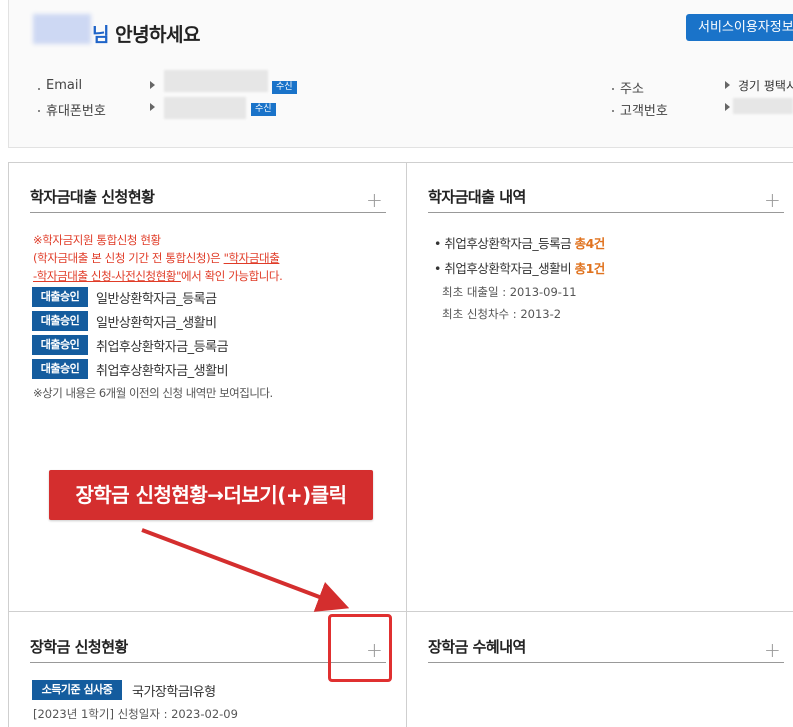 The width and height of the screenshot is (793, 727). Describe the element at coordinates (360, 648) in the screenshot. I see `more-button-highlight` at that location.